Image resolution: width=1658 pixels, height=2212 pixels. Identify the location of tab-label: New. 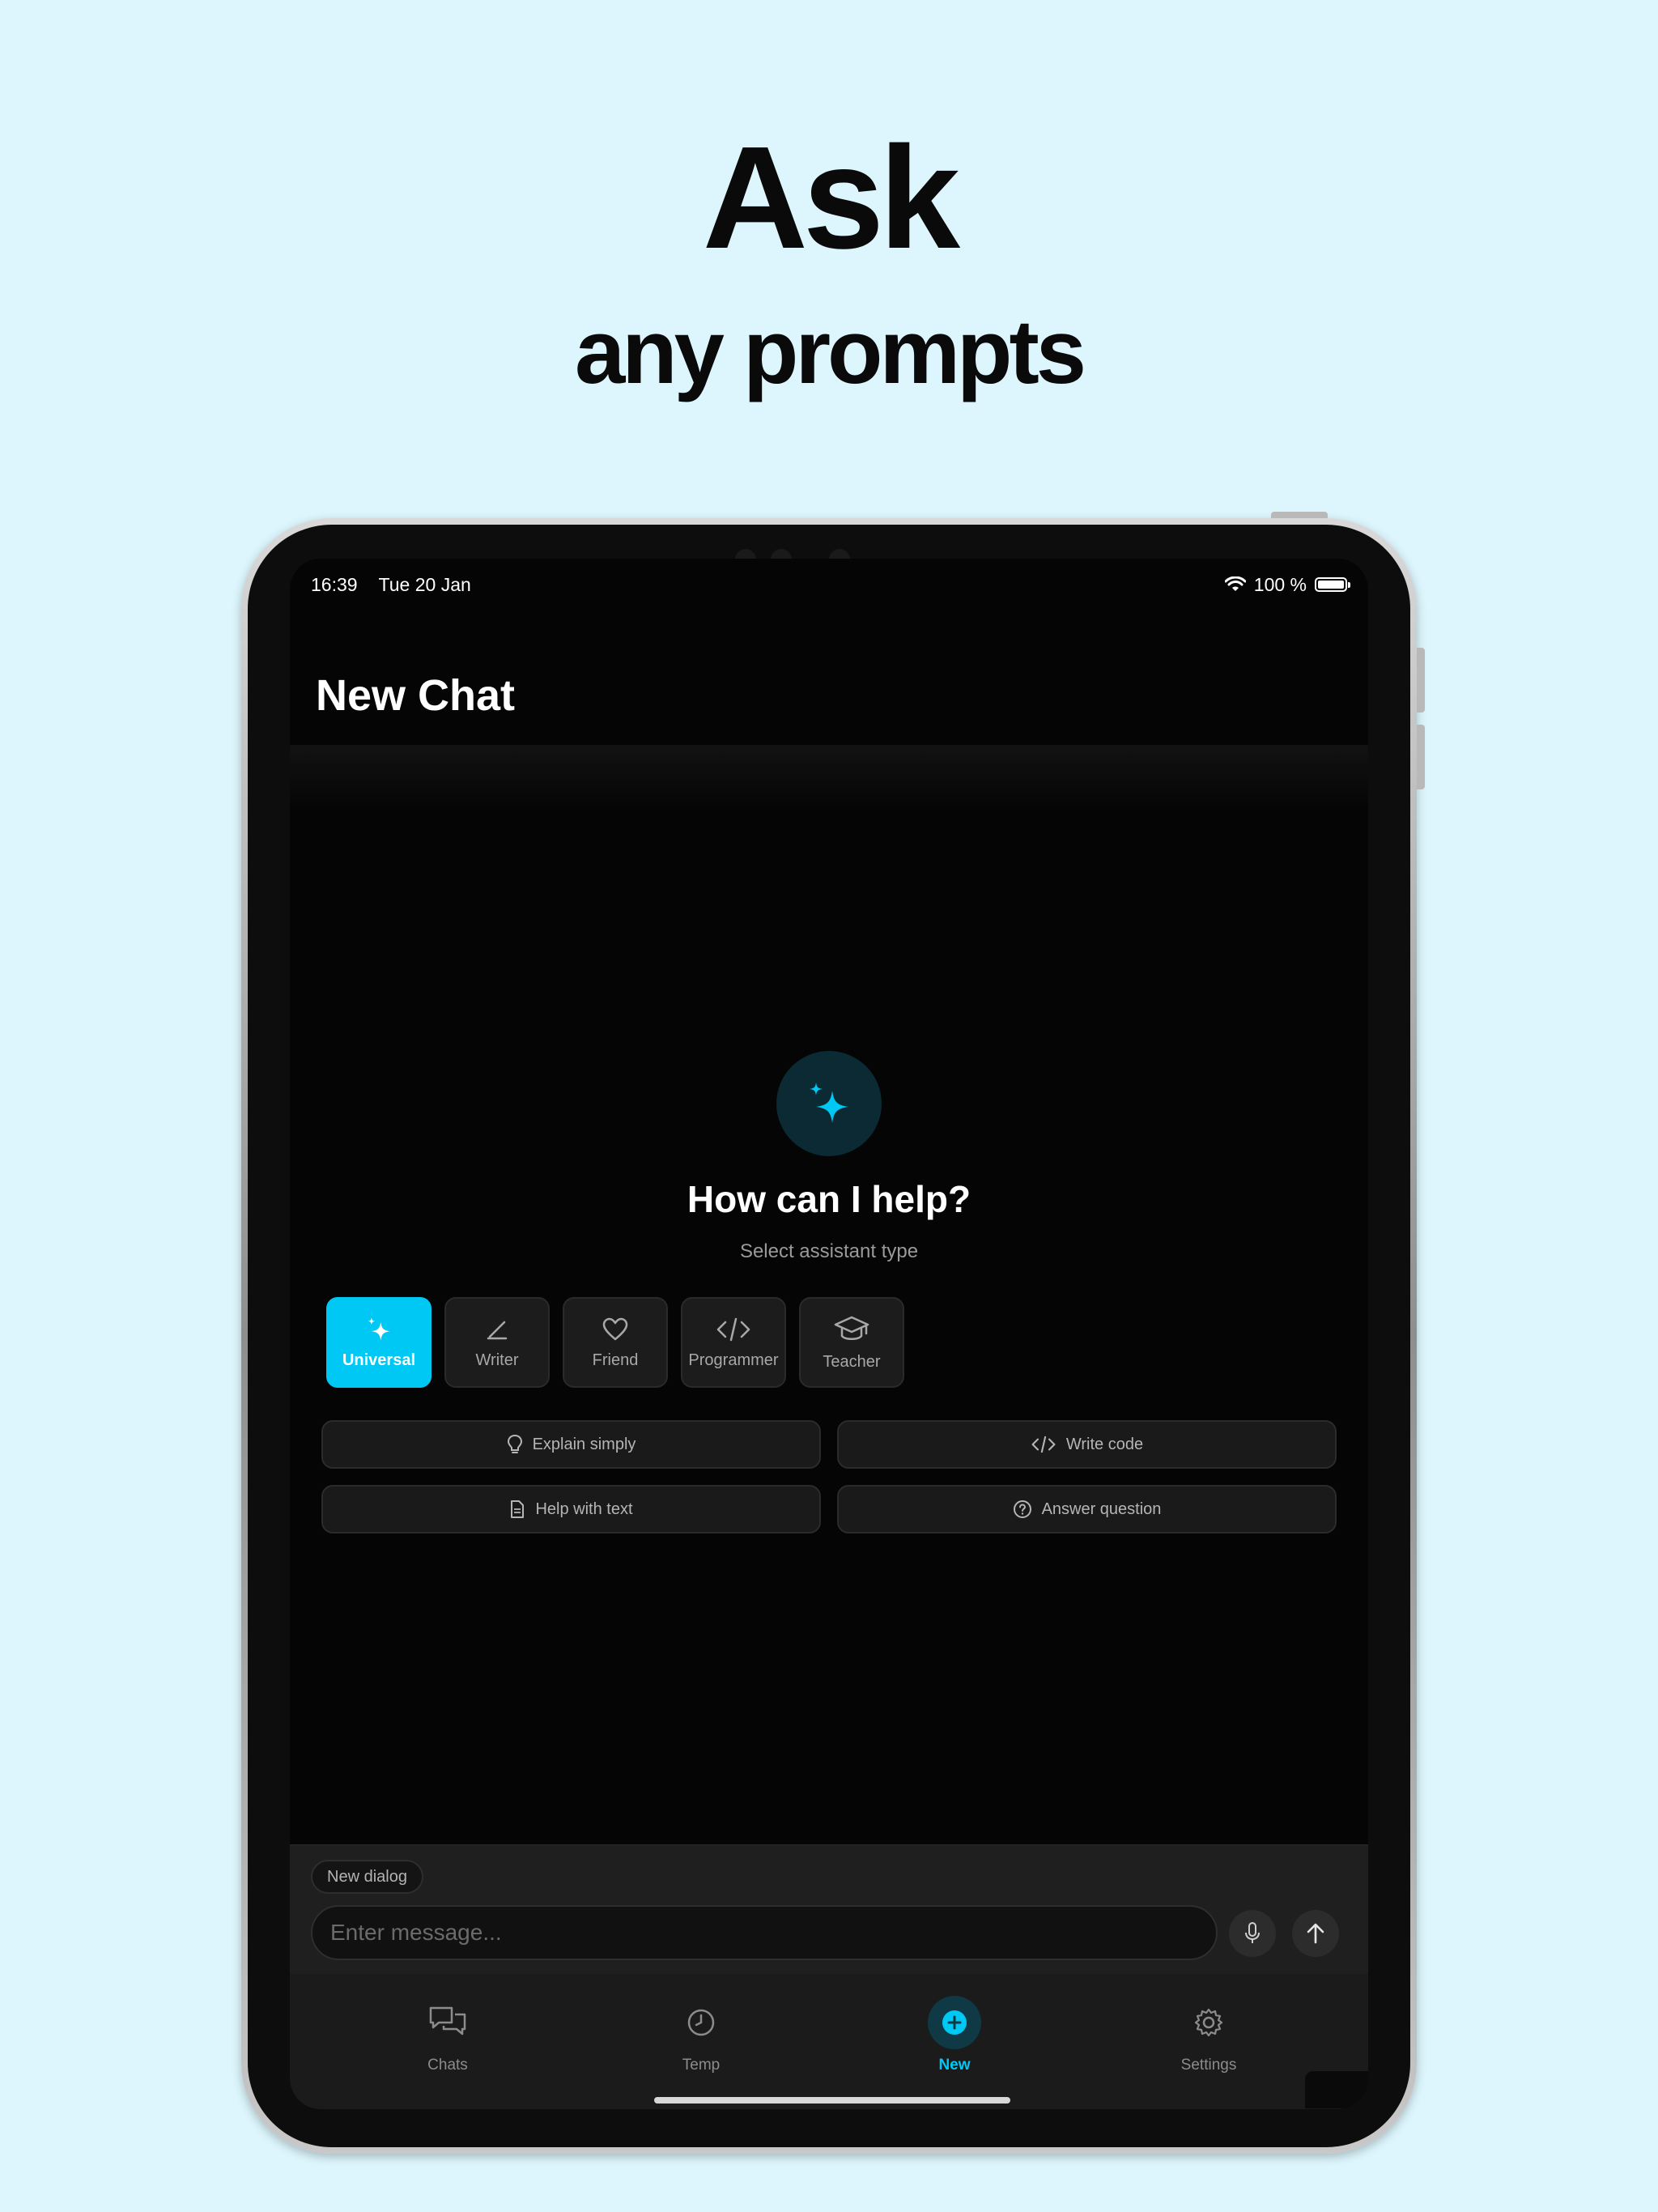
(954, 2065).